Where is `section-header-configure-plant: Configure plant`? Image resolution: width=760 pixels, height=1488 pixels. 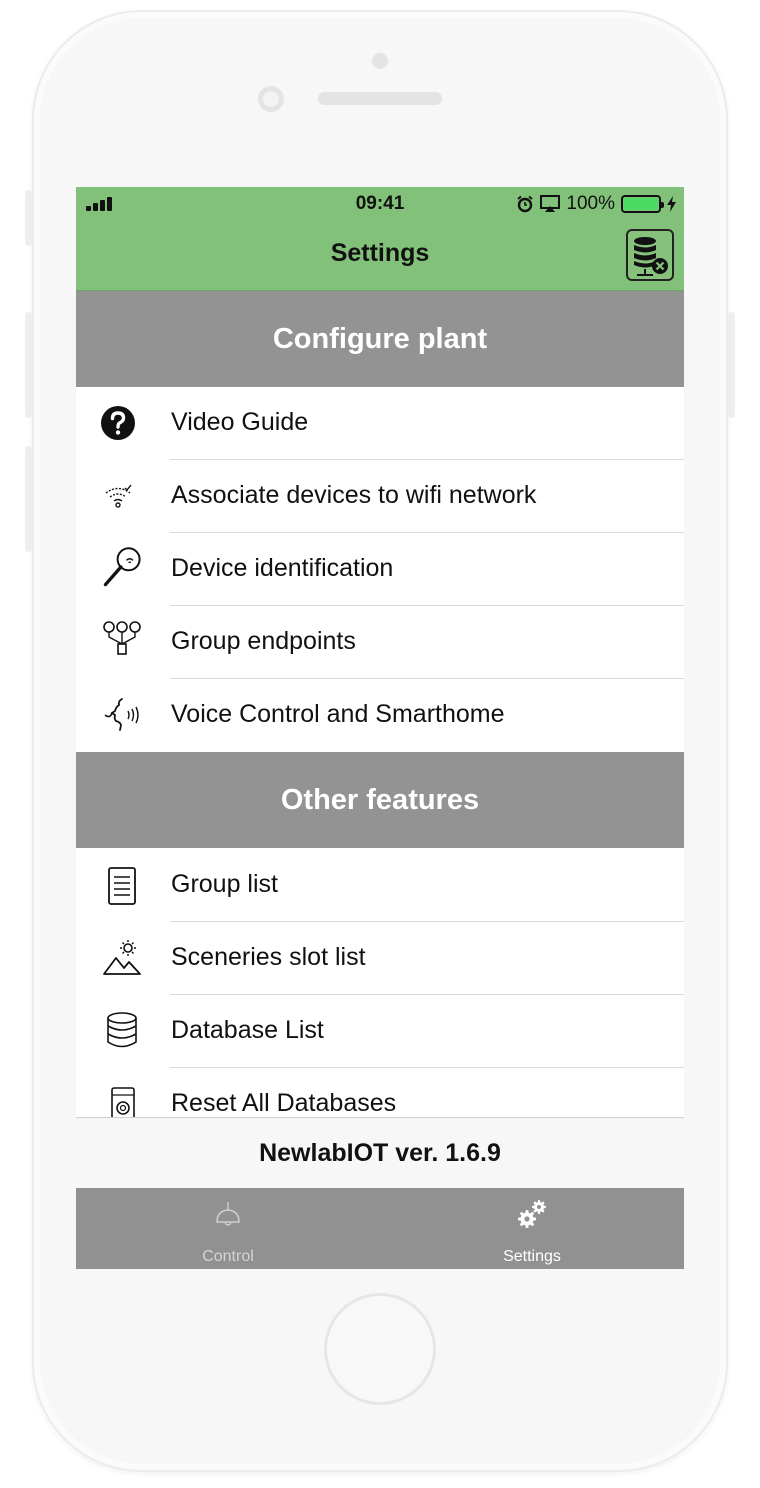
section-header-configure-plant: Configure plant is located at coordinates (380, 339).